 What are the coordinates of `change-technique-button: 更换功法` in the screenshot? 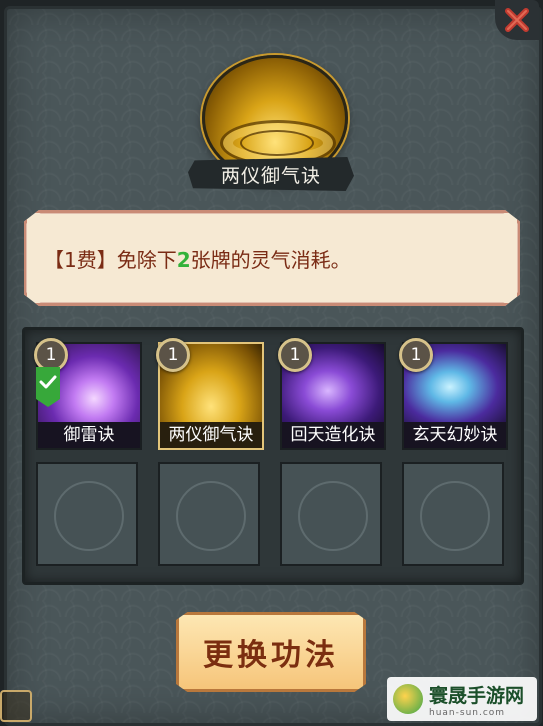 It's located at (271, 652).